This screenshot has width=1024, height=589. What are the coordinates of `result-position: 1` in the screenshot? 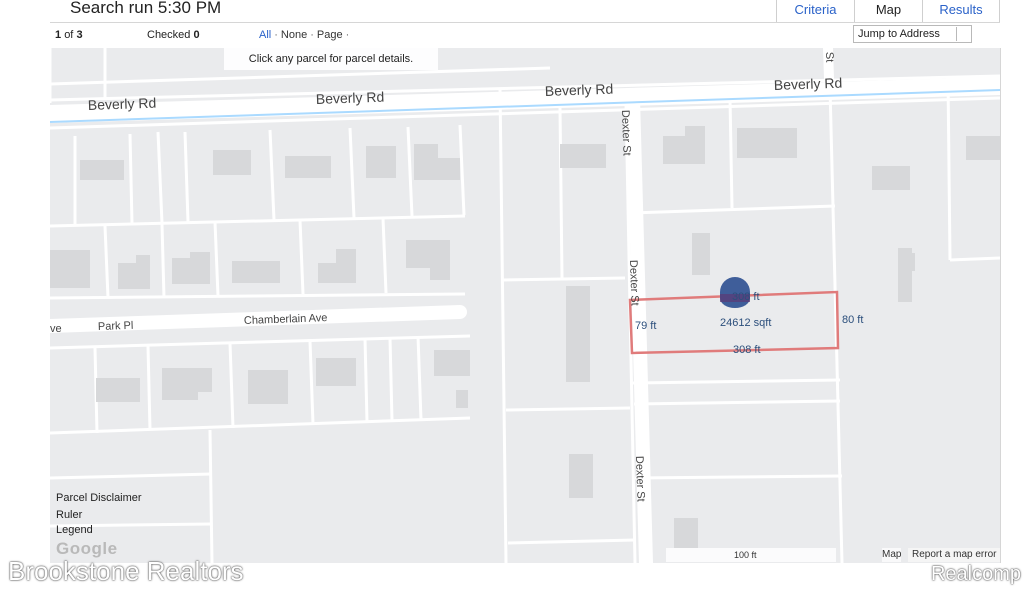 It's located at (58, 35).